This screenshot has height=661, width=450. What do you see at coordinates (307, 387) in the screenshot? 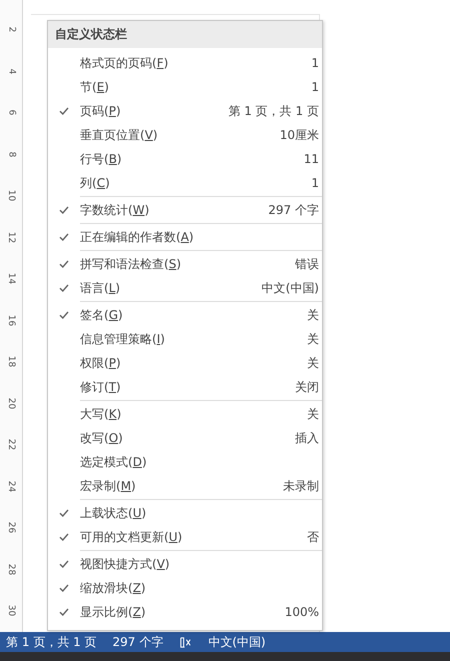
I see `menu-item-value: 关闭` at bounding box center [307, 387].